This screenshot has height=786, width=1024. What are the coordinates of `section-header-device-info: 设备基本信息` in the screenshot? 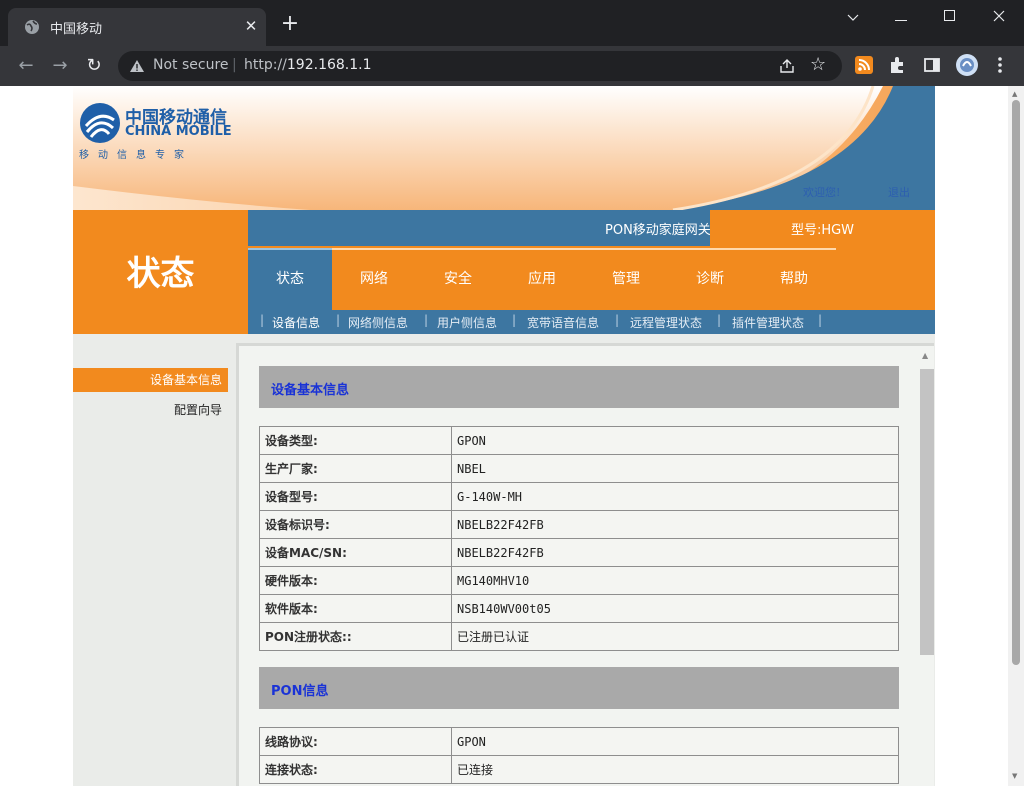 It's located at (579, 387).